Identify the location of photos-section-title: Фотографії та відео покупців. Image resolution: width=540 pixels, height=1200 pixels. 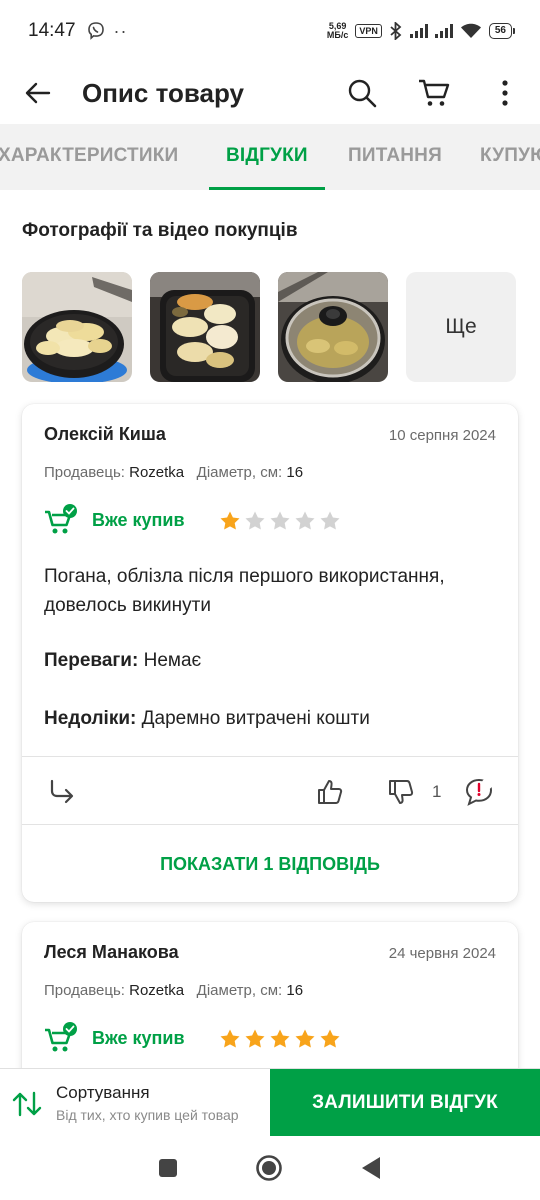
(160, 230).